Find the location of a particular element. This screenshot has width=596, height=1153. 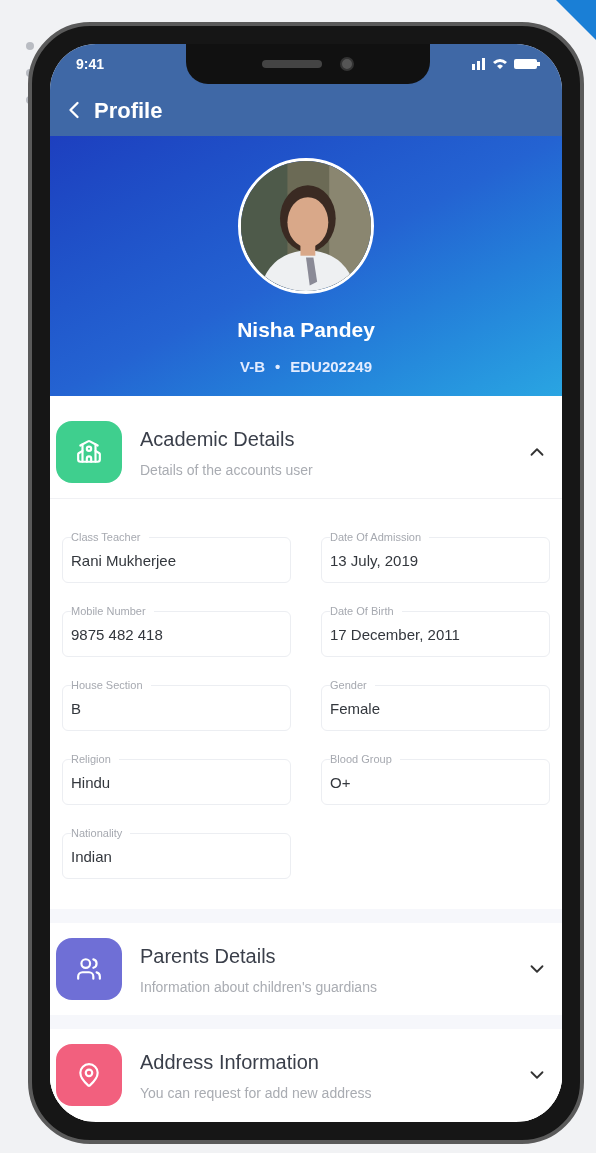

section-subtitle: Details of the accounts user is located at coordinates (227, 470).